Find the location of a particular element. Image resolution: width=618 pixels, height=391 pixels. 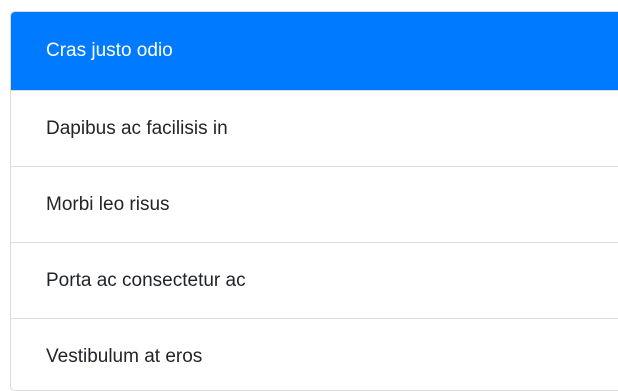

list-item-label: Porta ac consectetur ac is located at coordinates (146, 280).